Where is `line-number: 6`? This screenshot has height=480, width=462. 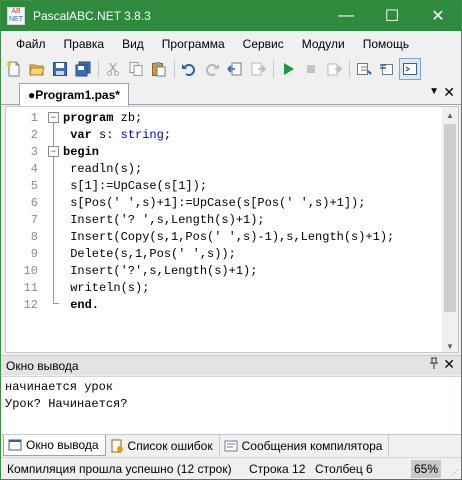
line-number: 6 is located at coordinates (34, 203).